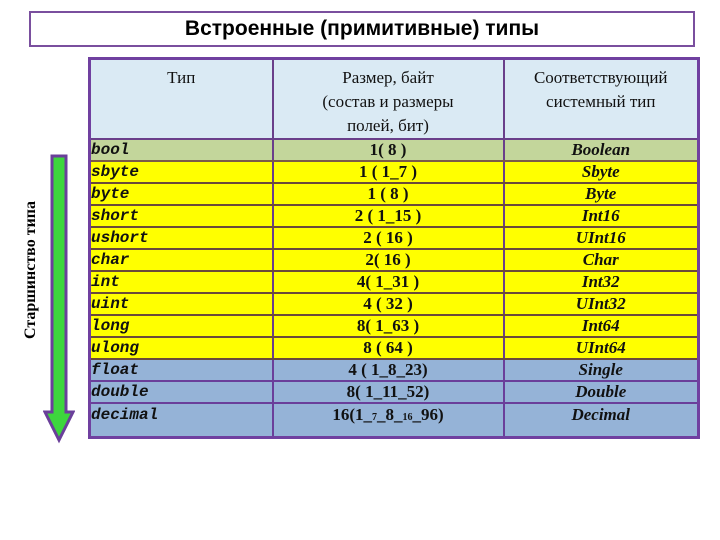  I want to click on header-system-line2: системный тип, so click(601, 101).